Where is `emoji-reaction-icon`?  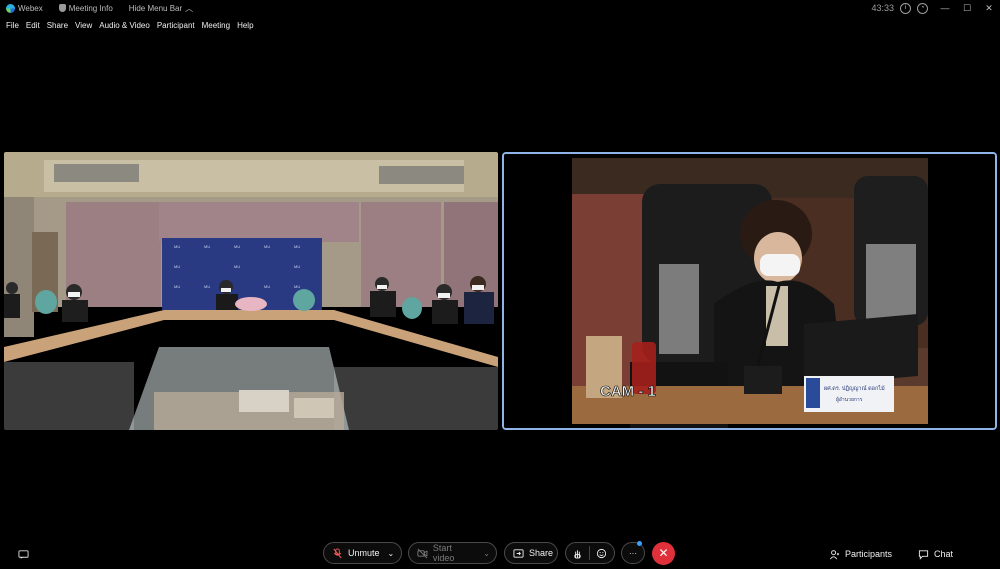 emoji-reaction-icon is located at coordinates (601, 553).